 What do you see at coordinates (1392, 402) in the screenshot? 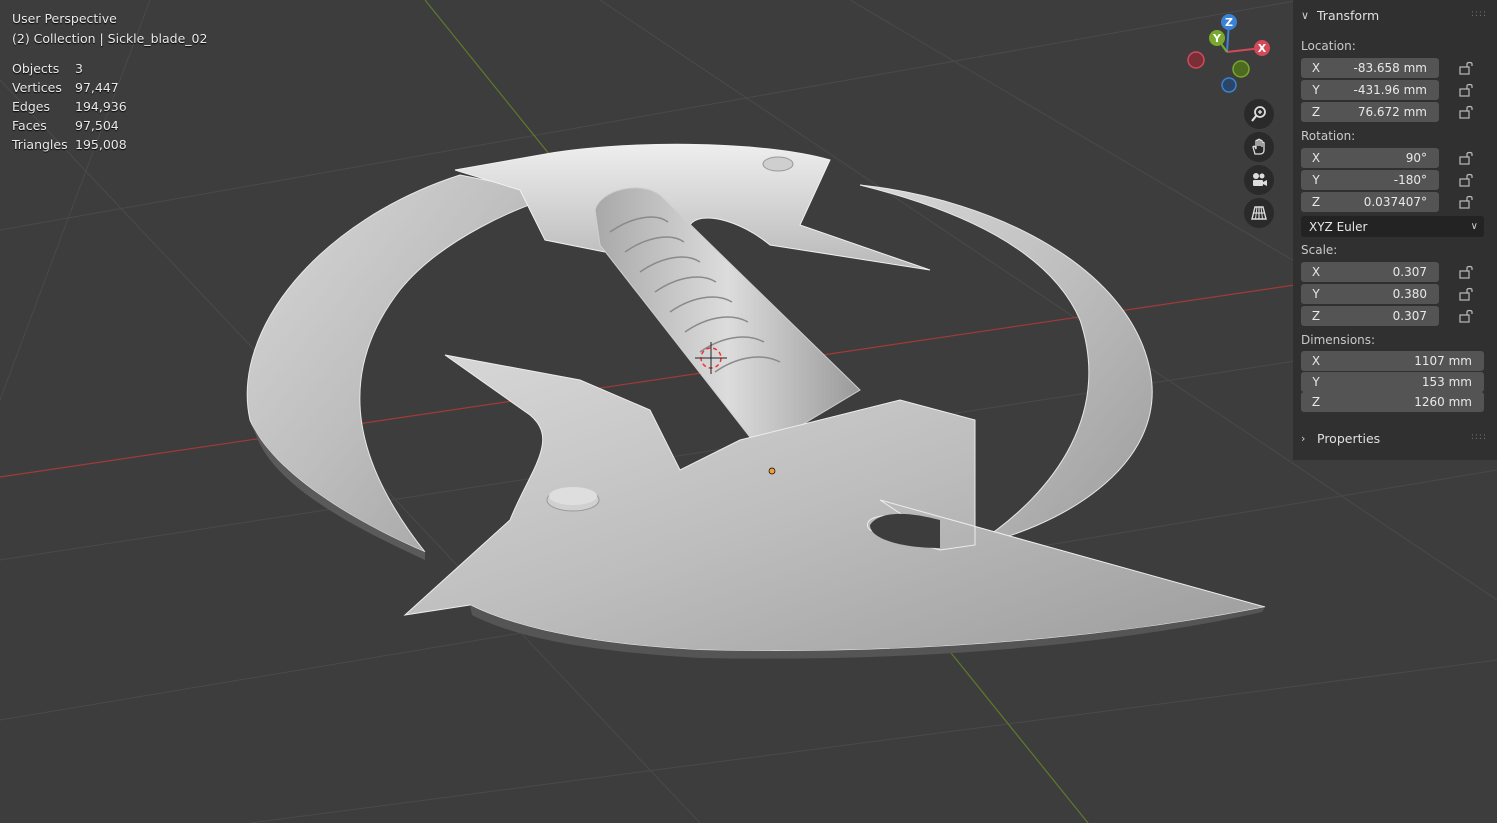
I see `dimensions-z-field: Z 1260 mm` at bounding box center [1392, 402].